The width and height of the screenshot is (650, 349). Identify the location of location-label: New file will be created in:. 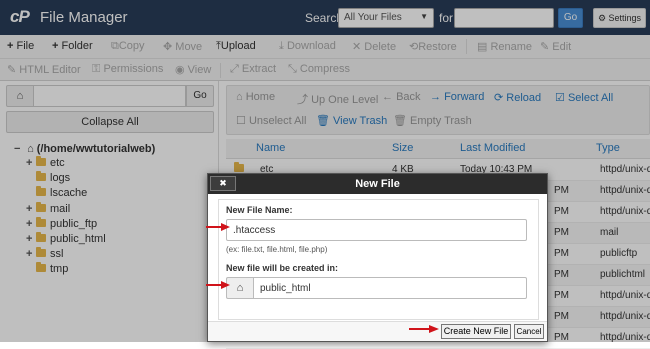
(282, 268).